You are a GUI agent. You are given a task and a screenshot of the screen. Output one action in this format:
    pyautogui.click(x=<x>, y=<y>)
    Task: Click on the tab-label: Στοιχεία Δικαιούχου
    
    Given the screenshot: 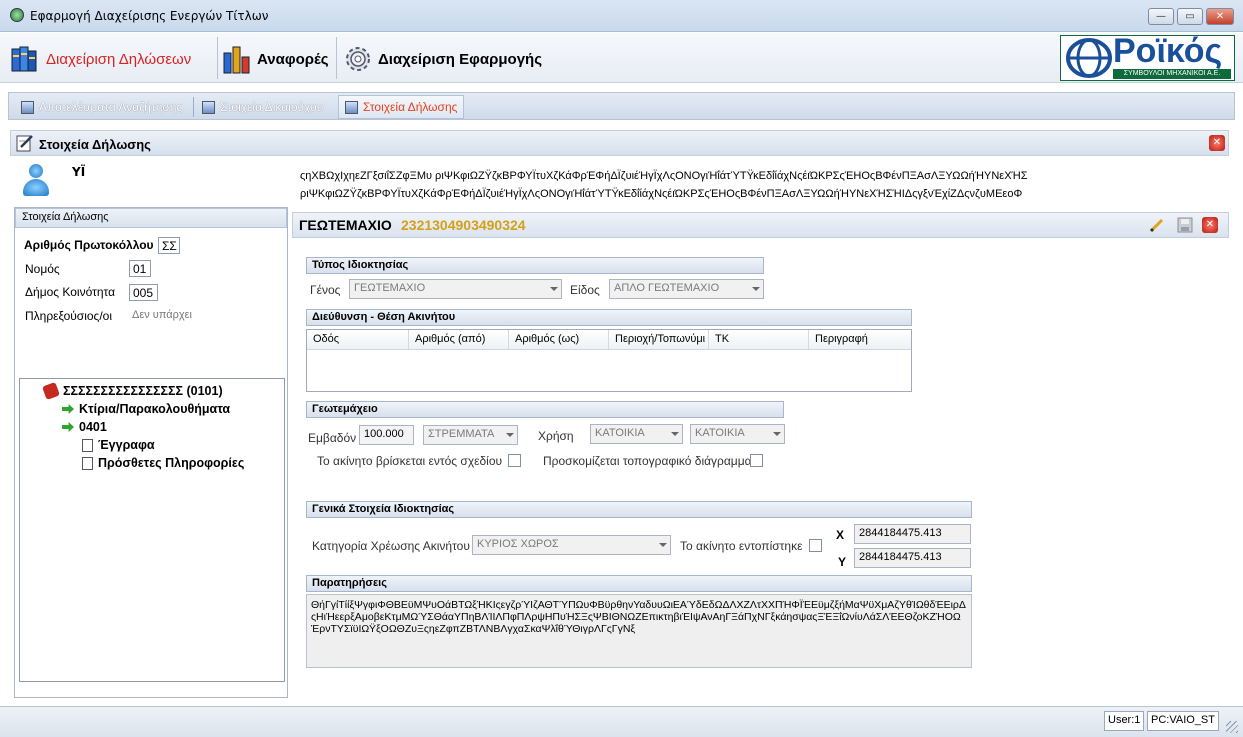 What is the action you would take?
    pyautogui.click(x=272, y=107)
    